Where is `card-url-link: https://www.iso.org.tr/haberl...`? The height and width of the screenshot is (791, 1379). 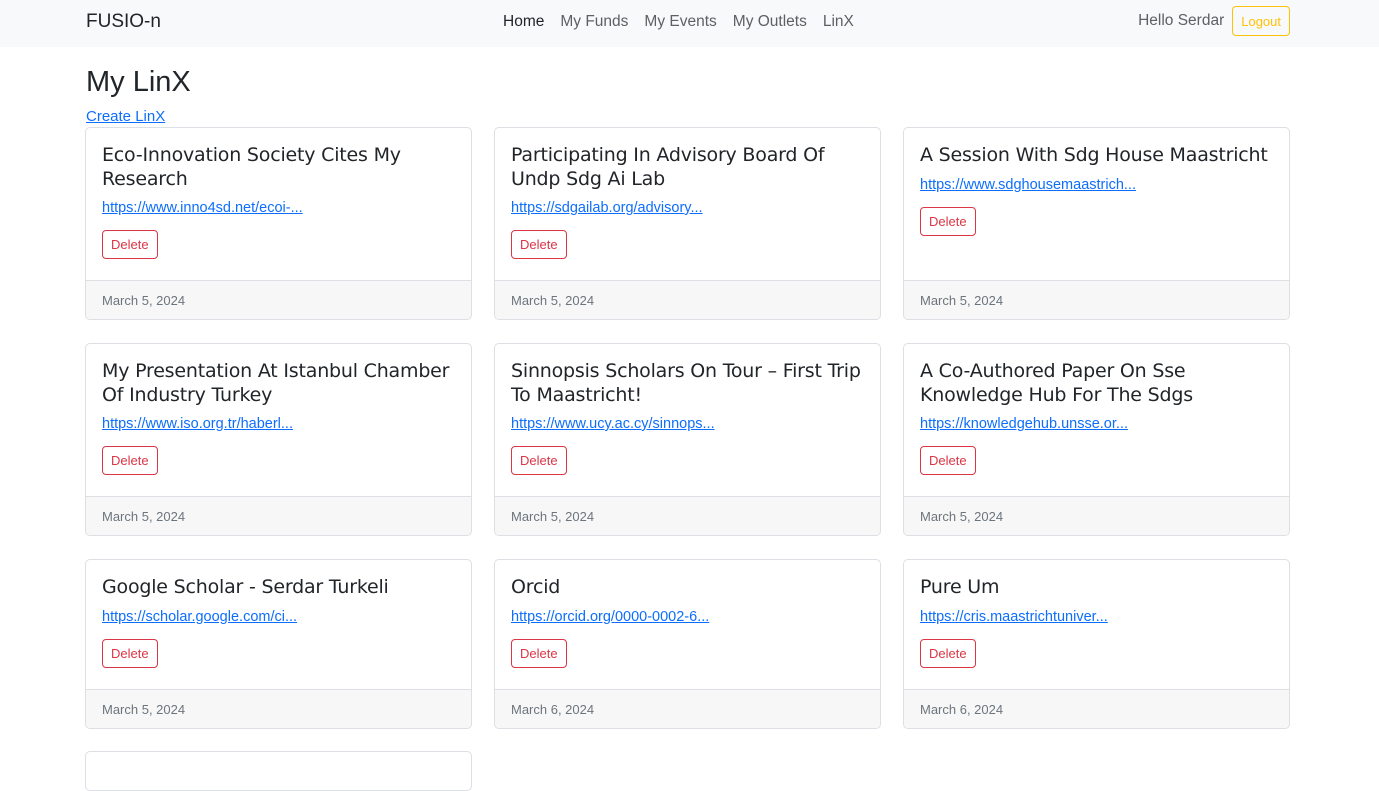
card-url-link: https://www.iso.org.tr/haberl... is located at coordinates (278, 424).